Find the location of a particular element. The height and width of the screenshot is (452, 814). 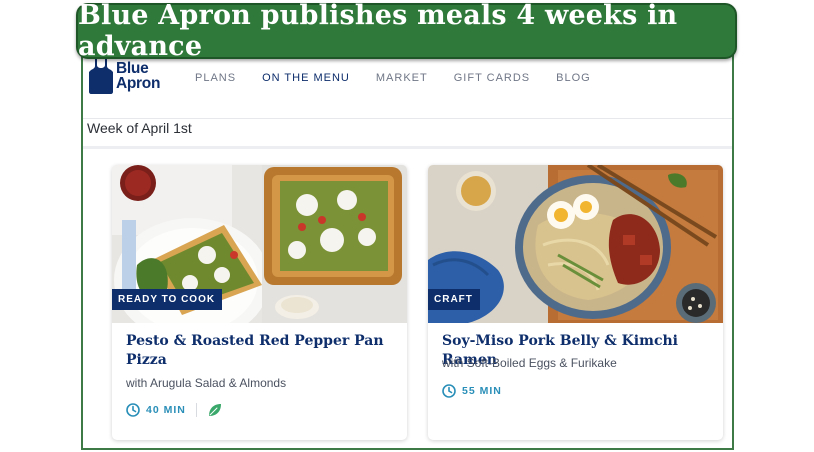

nav-plans: PLANS is located at coordinates (215, 78).